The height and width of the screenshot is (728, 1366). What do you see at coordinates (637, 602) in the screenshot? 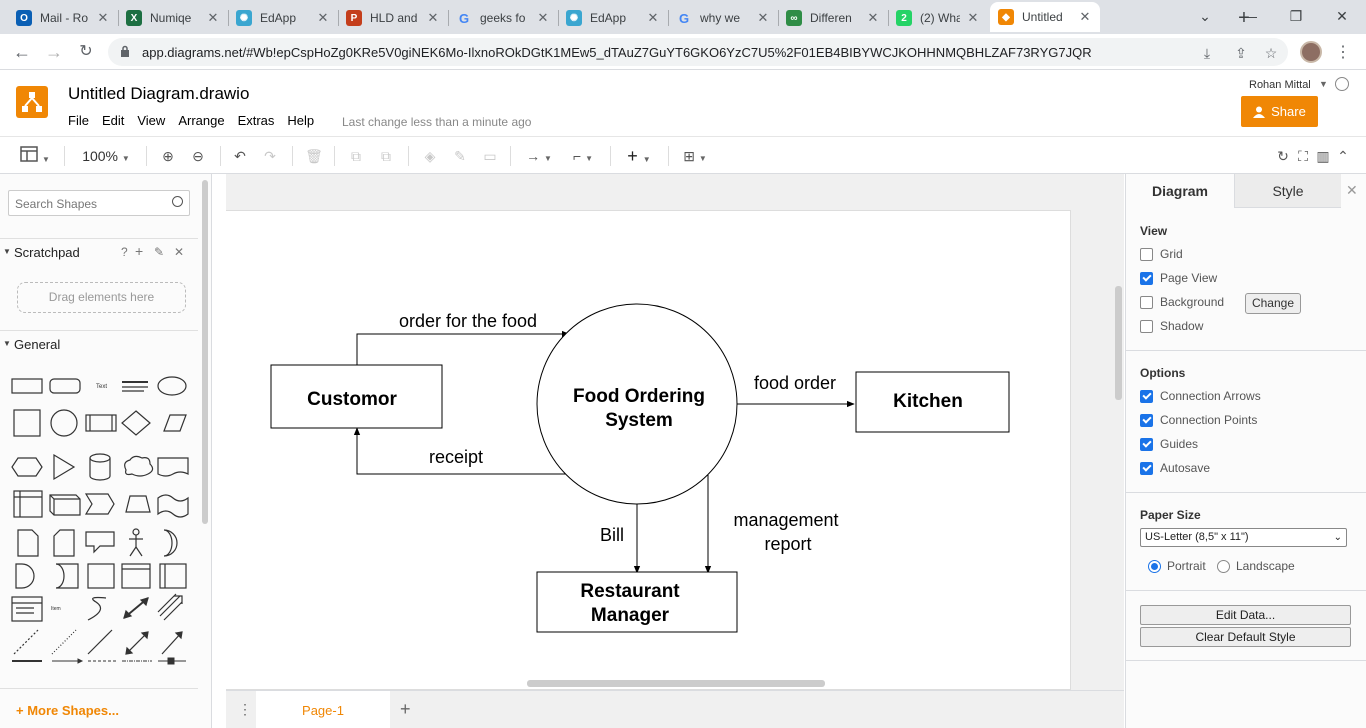
I see `restaurant-manager-node: Restaurant Manager` at bounding box center [637, 602].